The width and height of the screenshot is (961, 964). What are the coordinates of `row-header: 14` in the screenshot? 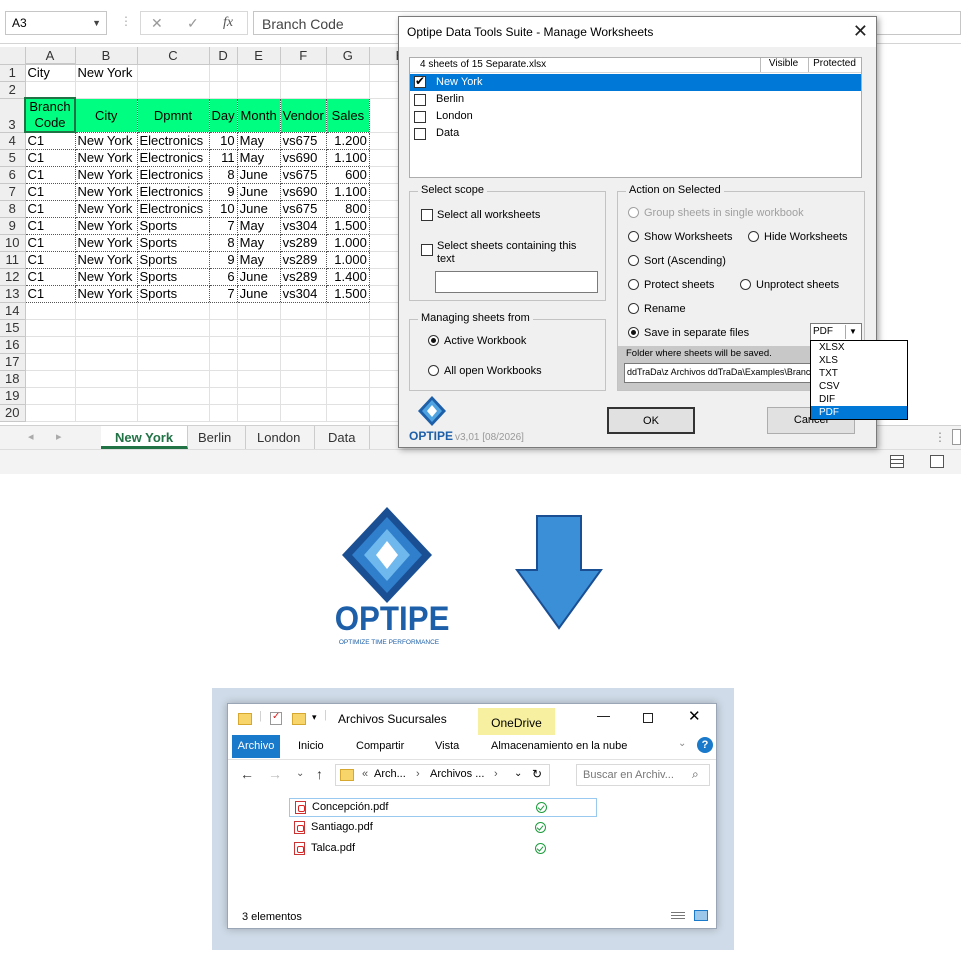 It's located at (13, 311).